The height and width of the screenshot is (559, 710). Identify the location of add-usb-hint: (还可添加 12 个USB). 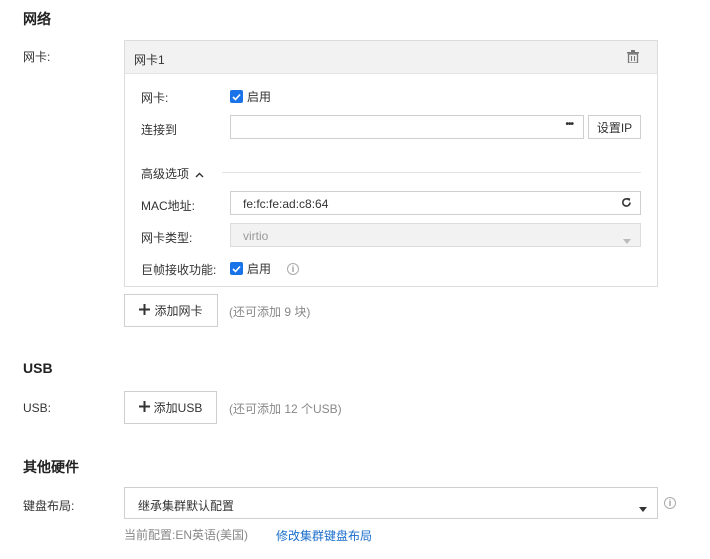
(285, 409).